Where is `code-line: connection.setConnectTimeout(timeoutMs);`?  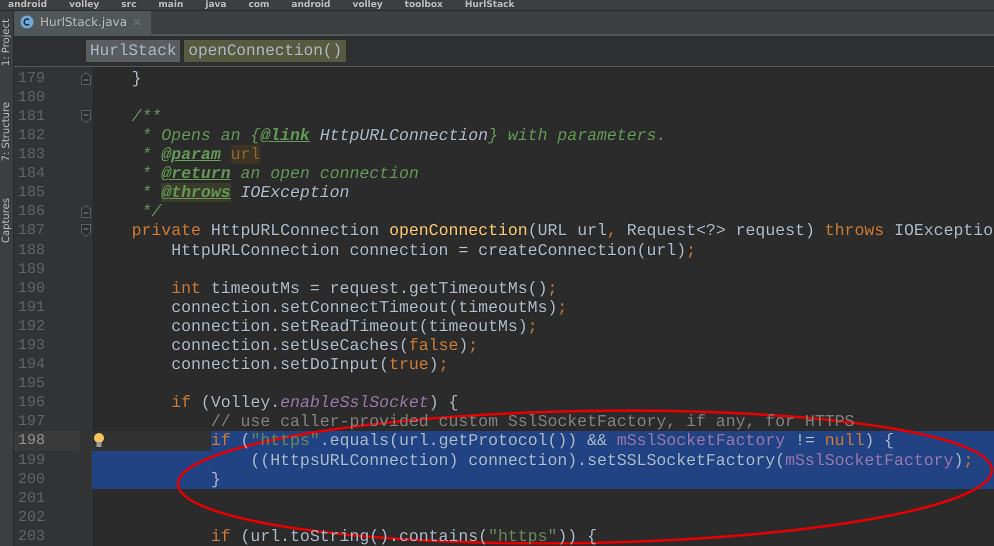
code-line: connection.setConnectTimeout(timeoutMs); is located at coordinates (369, 307).